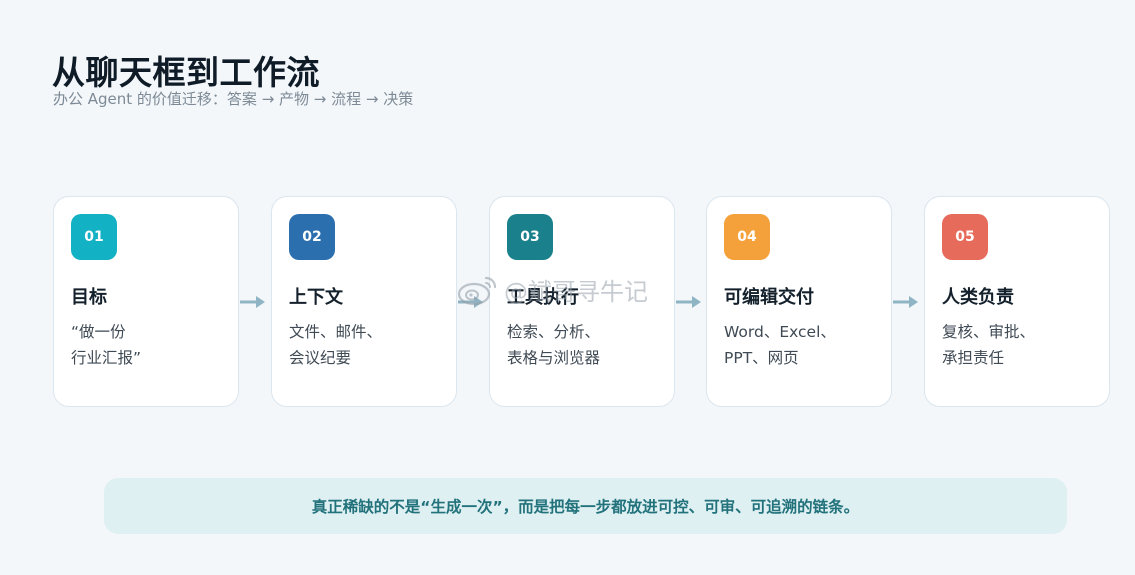  Describe the element at coordinates (320, 358) in the screenshot. I see `step-description-2-line-2: 会议纪要` at that location.